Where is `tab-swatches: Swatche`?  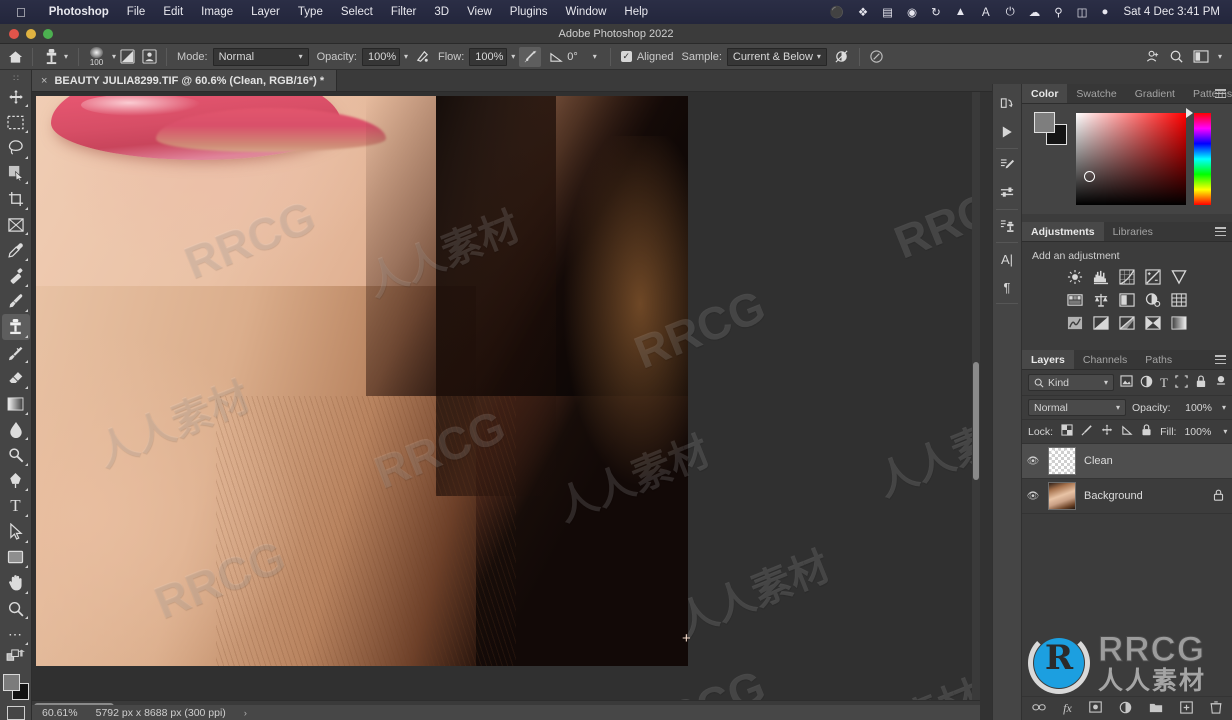 tab-swatches: Swatche is located at coordinates (1096, 93).